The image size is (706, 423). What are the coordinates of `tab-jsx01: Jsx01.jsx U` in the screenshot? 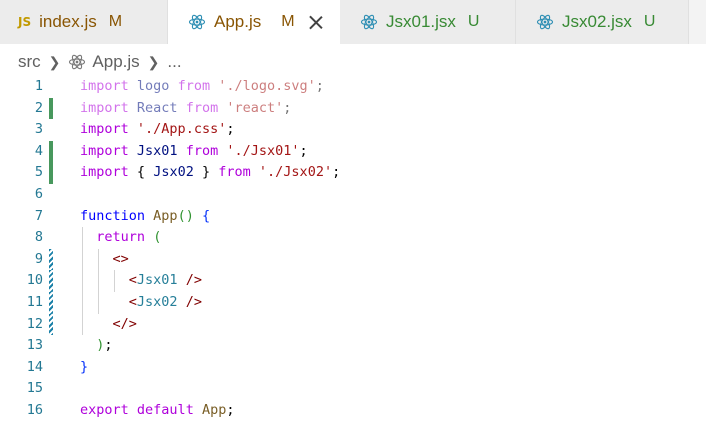 It's located at (428, 22).